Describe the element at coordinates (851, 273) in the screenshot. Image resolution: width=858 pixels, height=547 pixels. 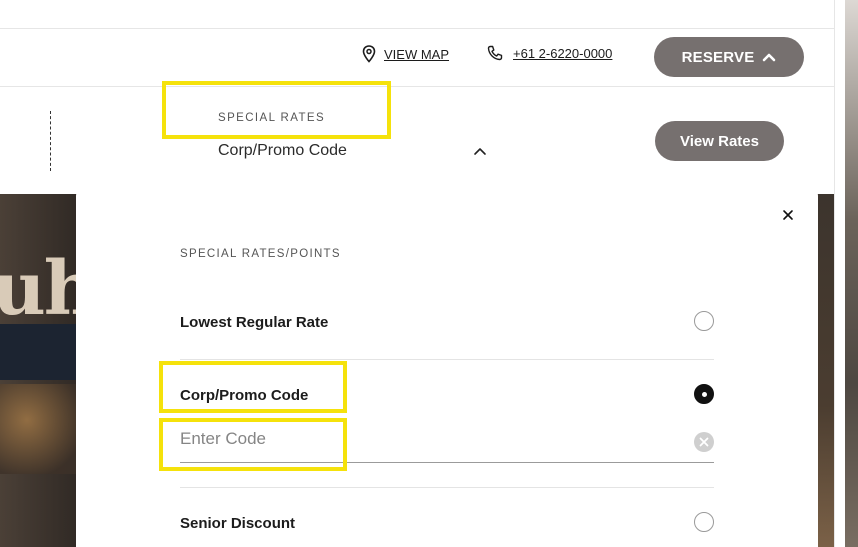
I see `background-image-strip` at that location.